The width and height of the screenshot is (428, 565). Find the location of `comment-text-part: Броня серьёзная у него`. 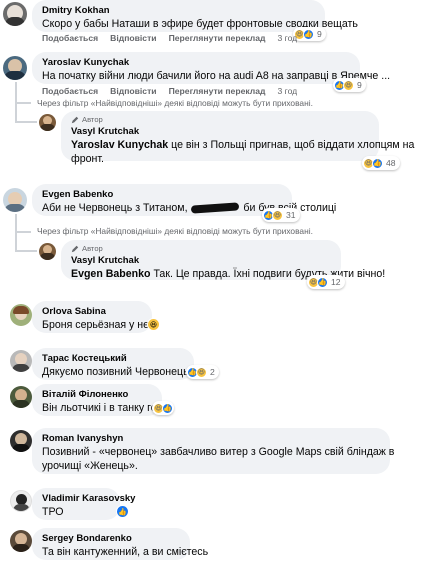

comment-text-part: Броня серьёзная у него is located at coordinates (100, 325).